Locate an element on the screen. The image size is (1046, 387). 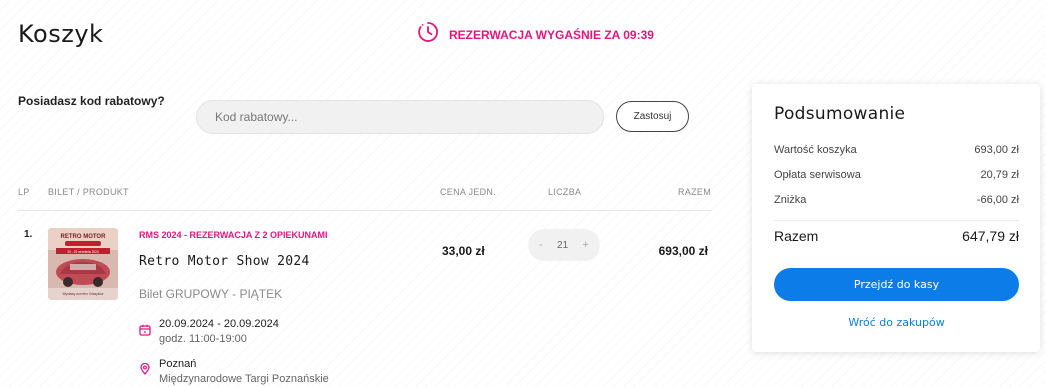
ticket-type: Bilet GRUPOWY - PIĄTEK is located at coordinates (211, 294).